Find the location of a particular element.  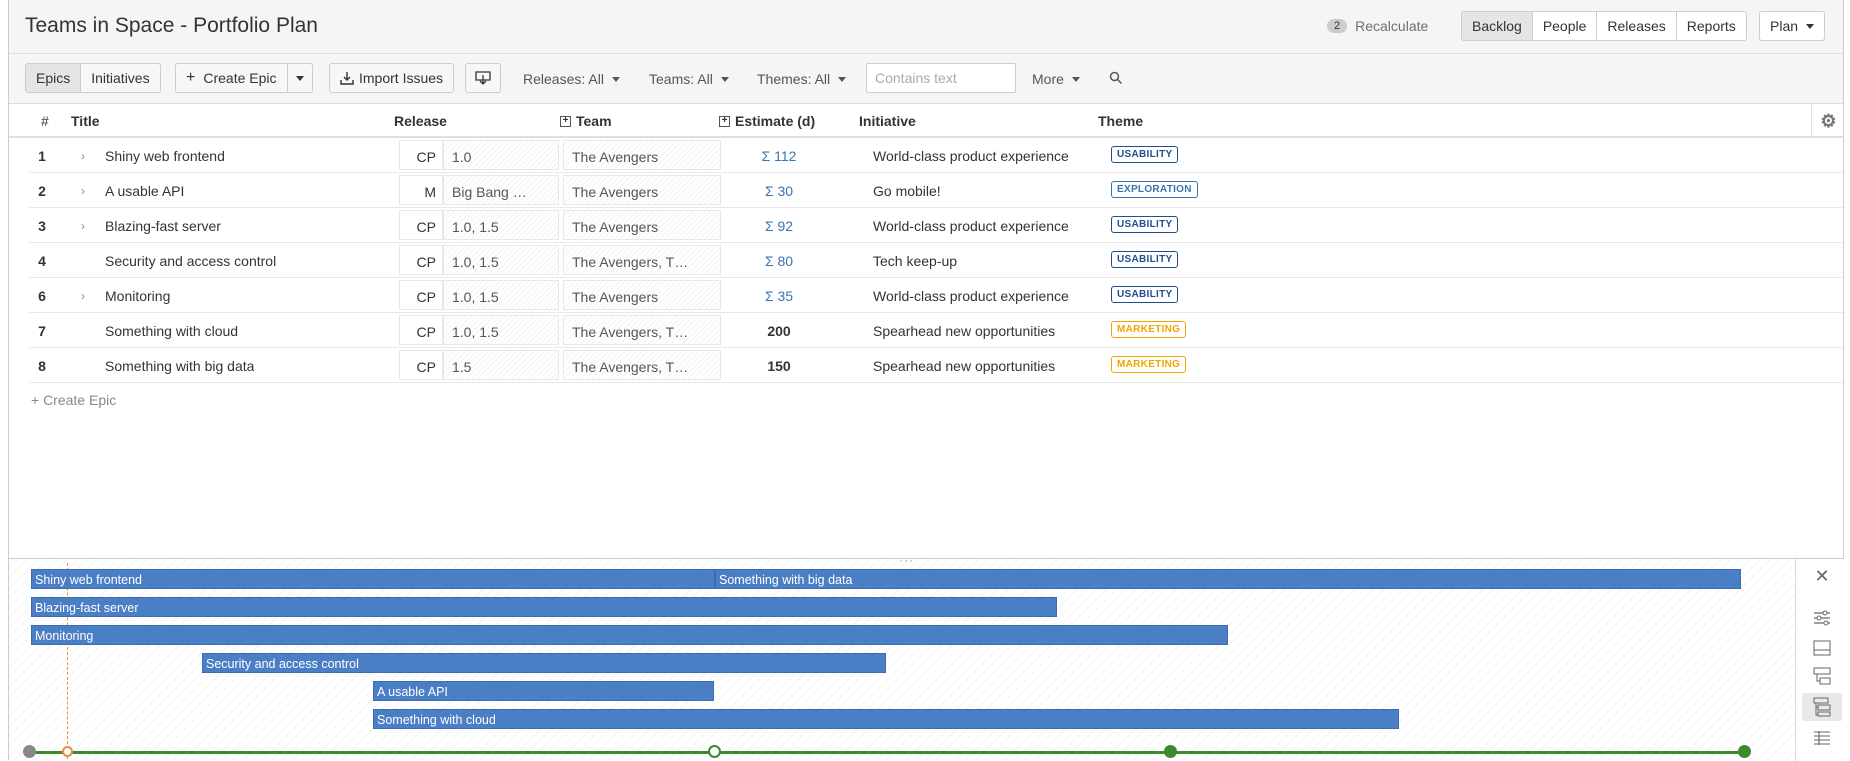

tab-people: People is located at coordinates (1565, 26).